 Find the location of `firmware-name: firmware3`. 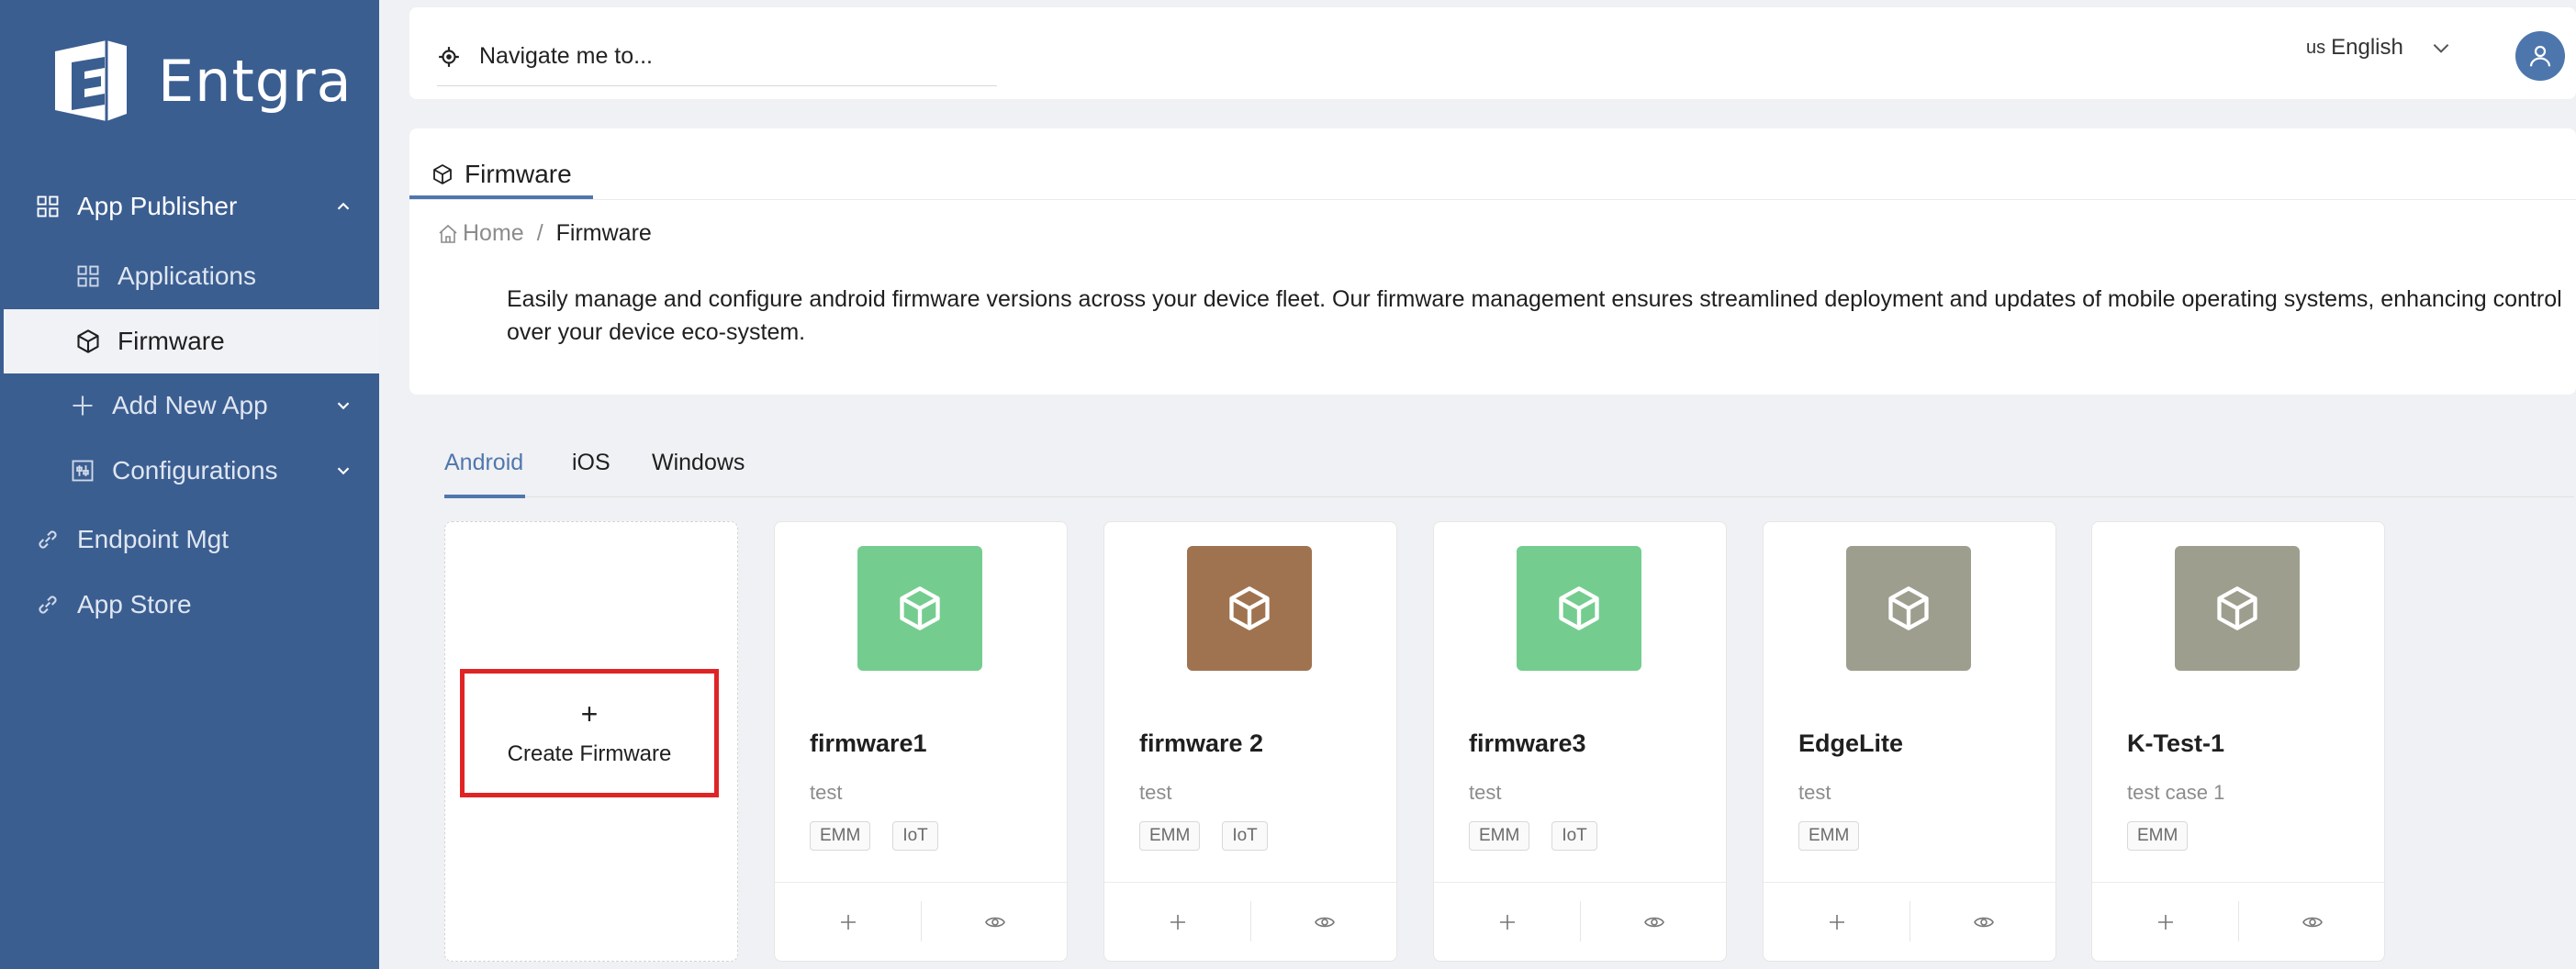

firmware-name: firmware3 is located at coordinates (1527, 743).